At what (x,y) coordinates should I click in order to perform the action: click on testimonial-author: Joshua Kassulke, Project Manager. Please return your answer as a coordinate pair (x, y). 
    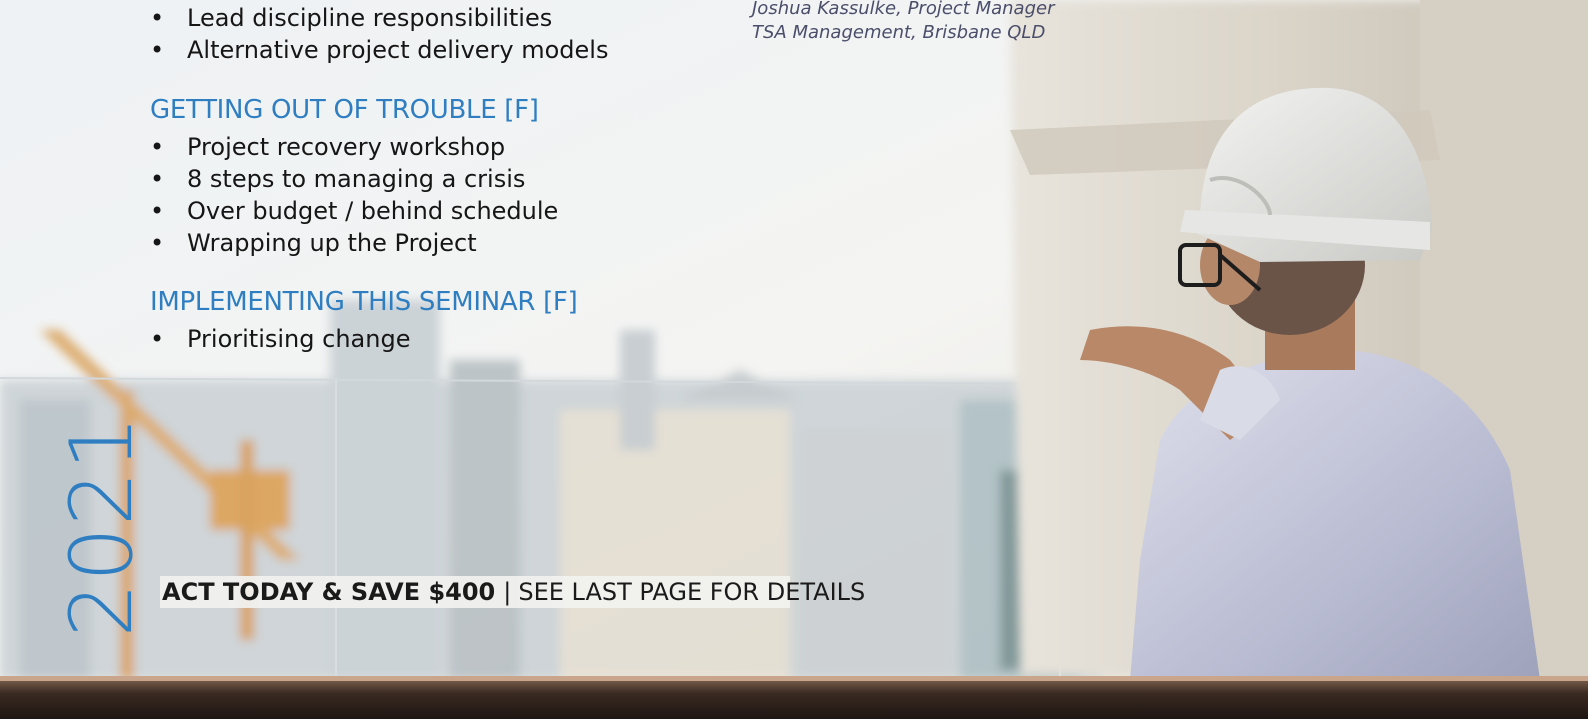
    Looking at the image, I should click on (903, 9).